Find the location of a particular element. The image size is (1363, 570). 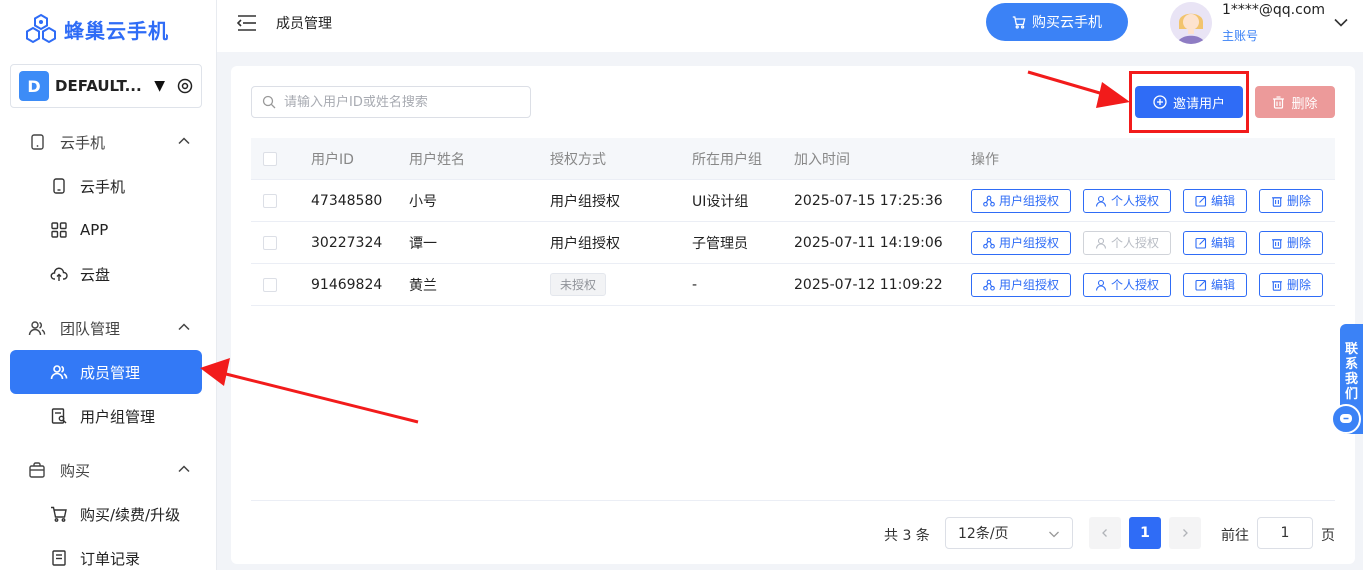

user-name-cell: 黄兰 is located at coordinates (423, 285).